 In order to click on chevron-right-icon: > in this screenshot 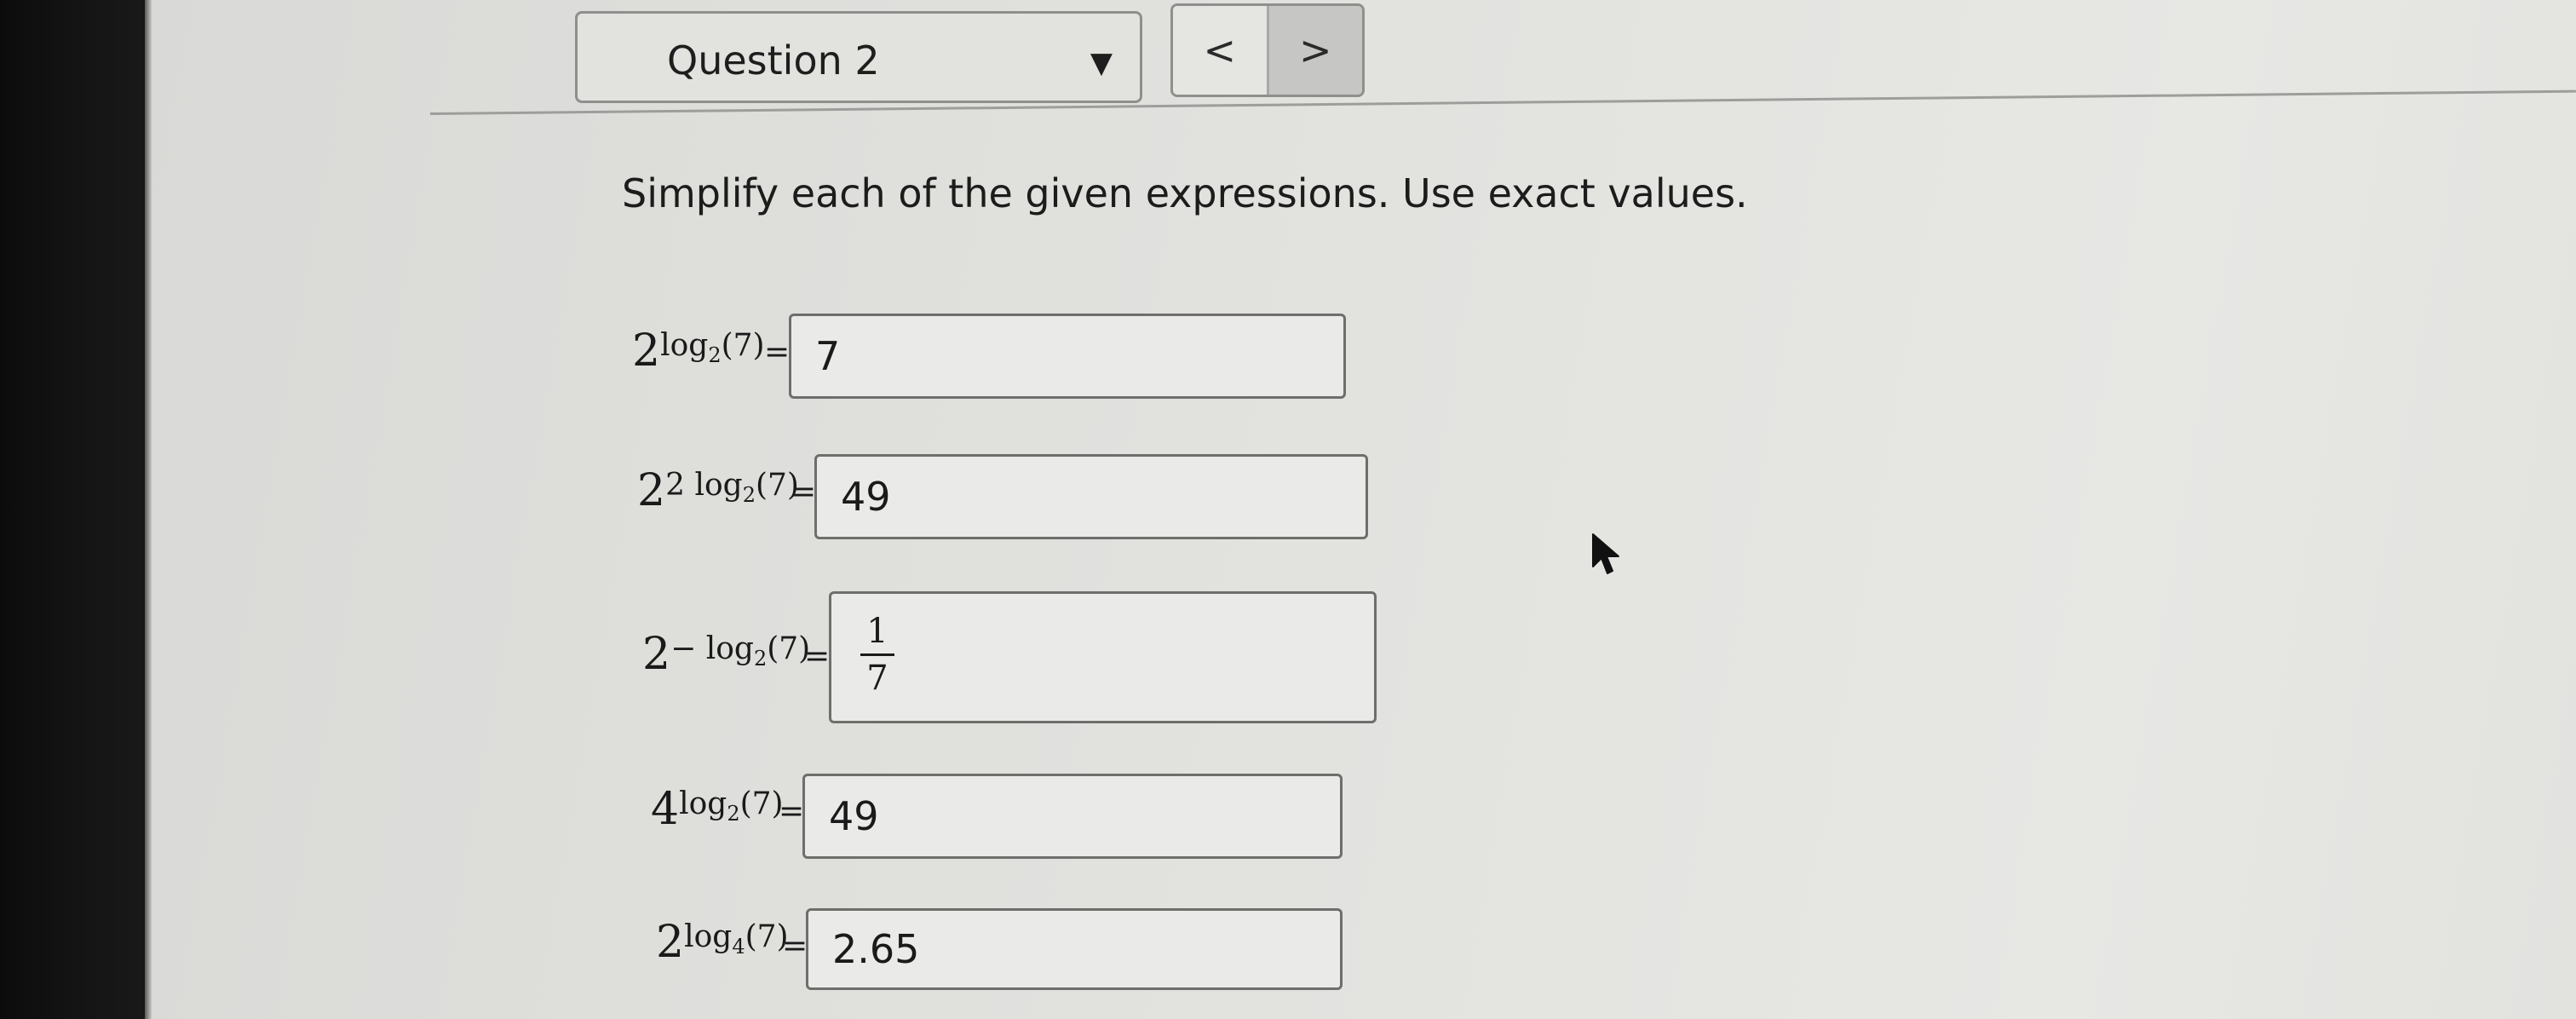, I will do `click(1315, 50)`.